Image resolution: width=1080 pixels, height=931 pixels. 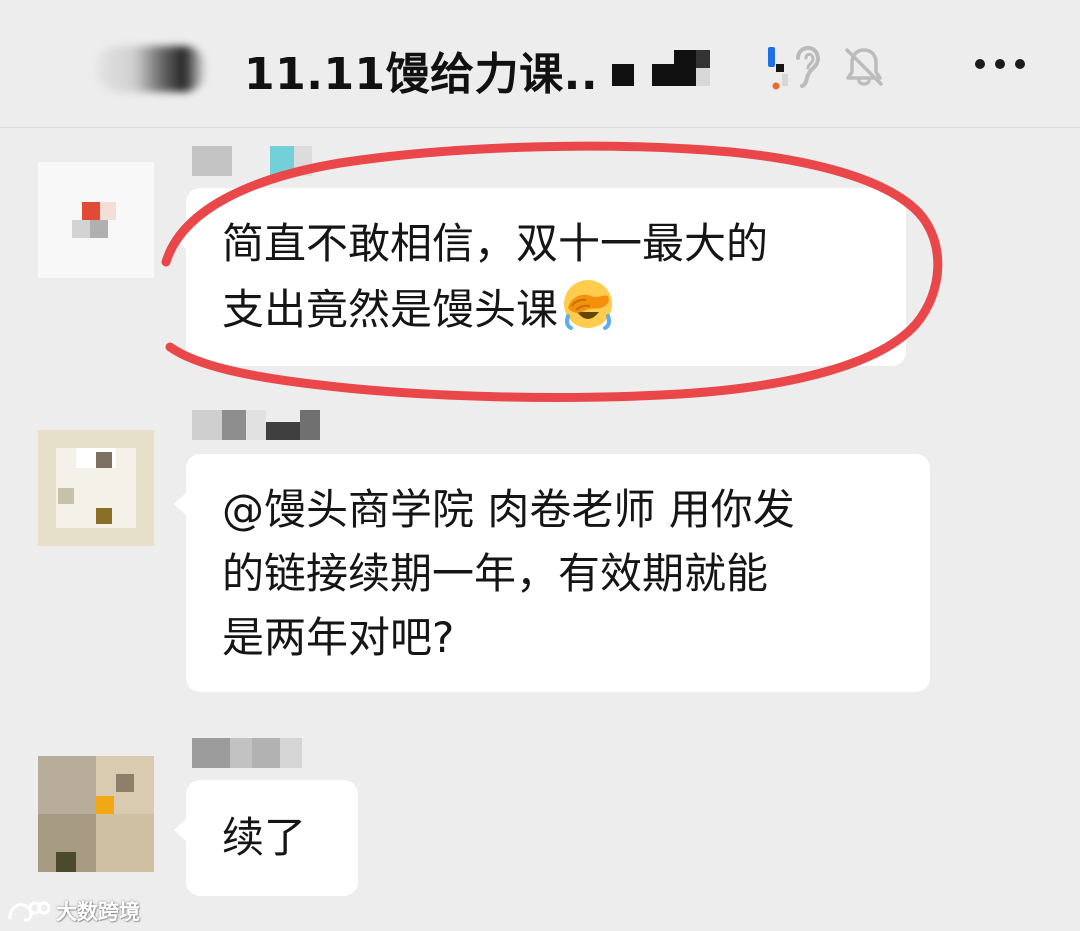 I want to click on message-line: 简直不敢相信，双十一最大的, so click(x=495, y=243).